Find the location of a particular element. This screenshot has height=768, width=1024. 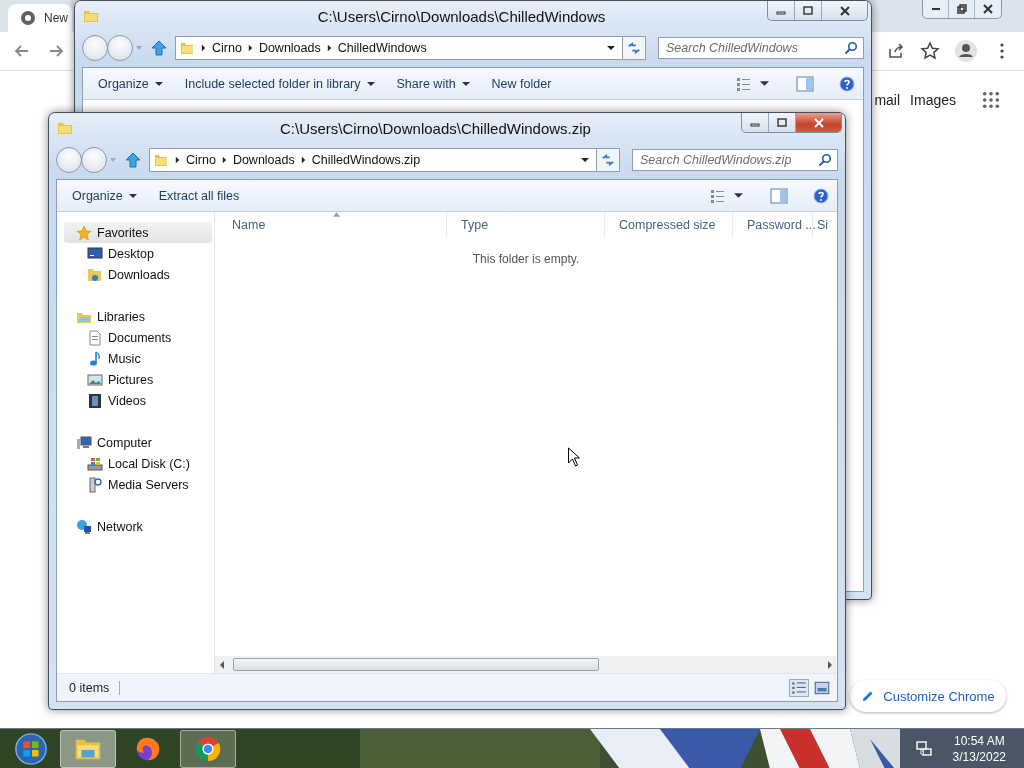

column-header: Type is located at coordinates (526, 225).